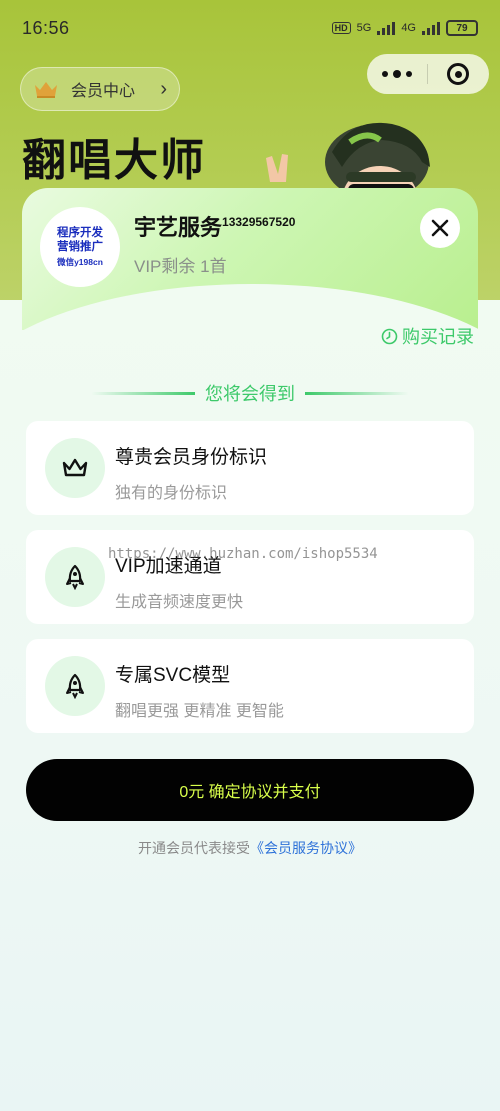  What do you see at coordinates (191, 457) in the screenshot?
I see `benefit-title: 尊贵会员身份标识` at bounding box center [191, 457].